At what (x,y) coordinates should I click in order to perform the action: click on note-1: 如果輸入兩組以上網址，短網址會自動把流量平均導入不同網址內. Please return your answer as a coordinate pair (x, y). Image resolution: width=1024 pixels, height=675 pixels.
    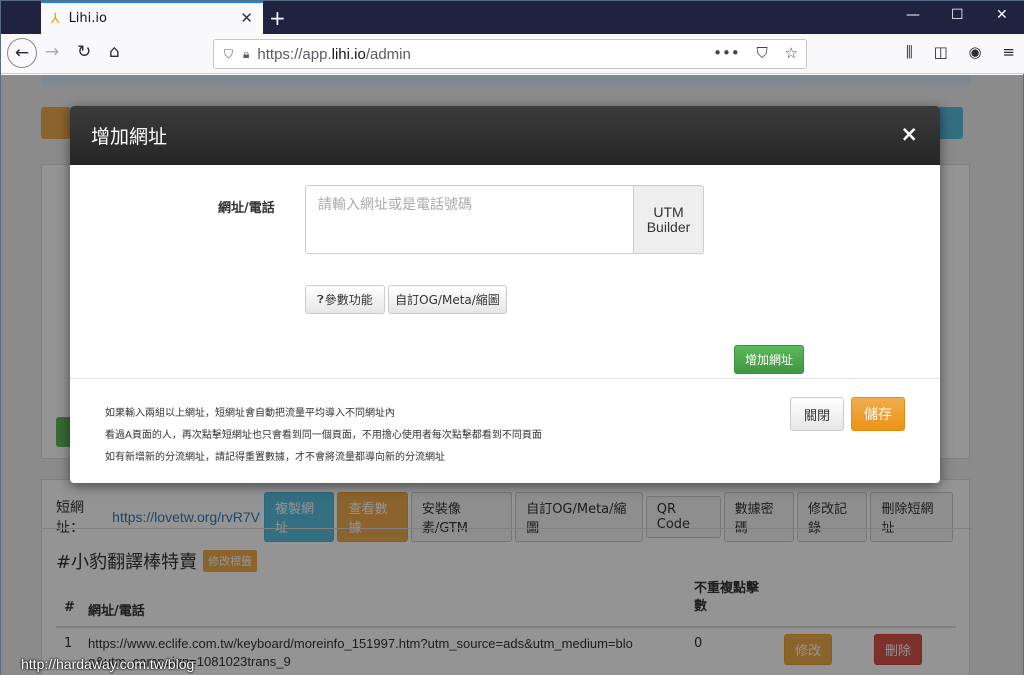
    Looking at the image, I should click on (250, 413).